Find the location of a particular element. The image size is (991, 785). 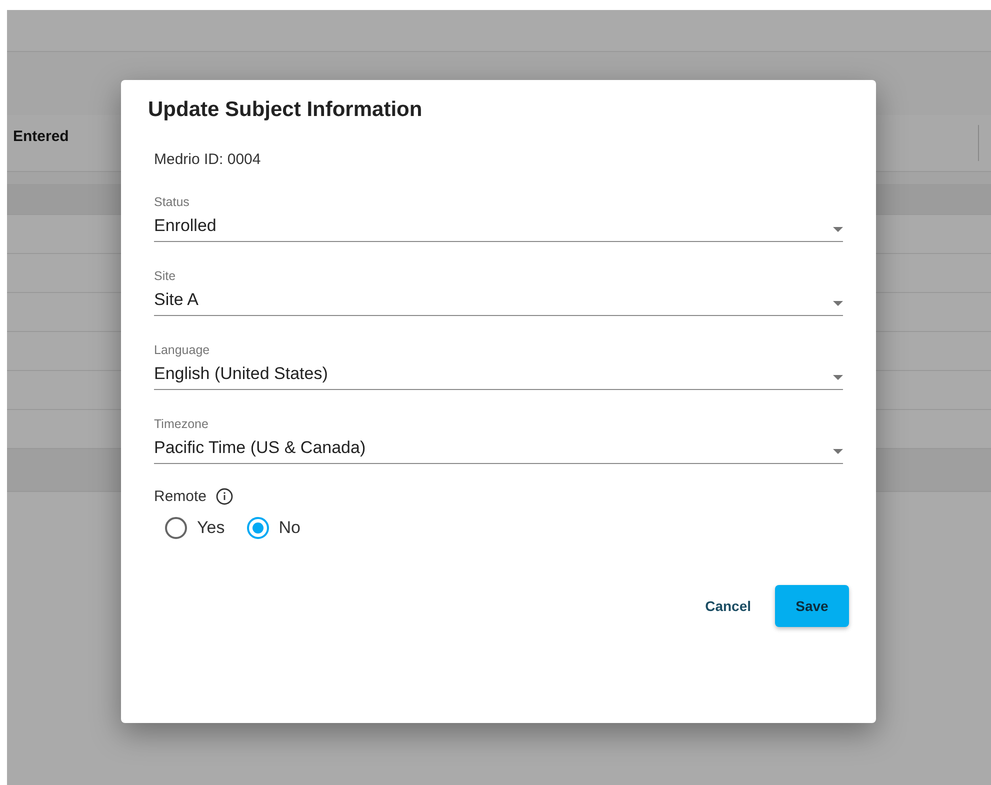

radio-option: Yes is located at coordinates (195, 528).